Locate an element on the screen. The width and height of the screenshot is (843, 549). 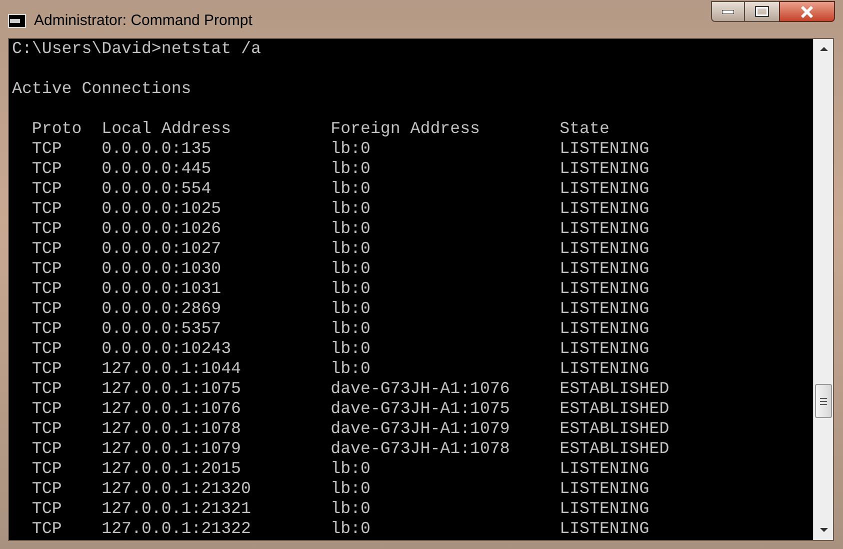
section-heading: Active Connections is located at coordinates (102, 88).